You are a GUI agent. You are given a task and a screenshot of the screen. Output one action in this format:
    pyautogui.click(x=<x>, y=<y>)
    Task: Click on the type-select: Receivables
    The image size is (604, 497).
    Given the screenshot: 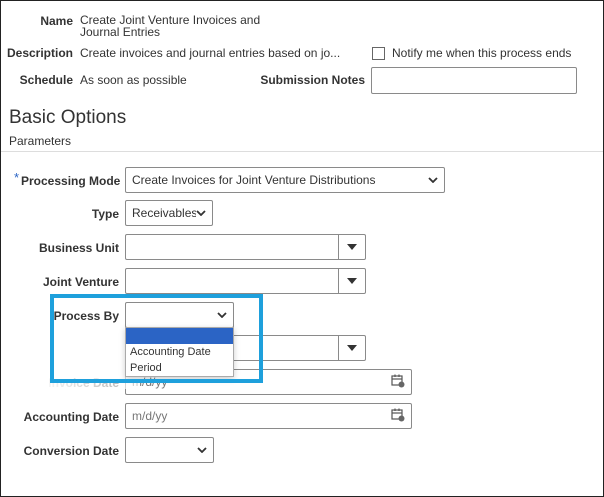 What is the action you would take?
    pyautogui.click(x=169, y=213)
    